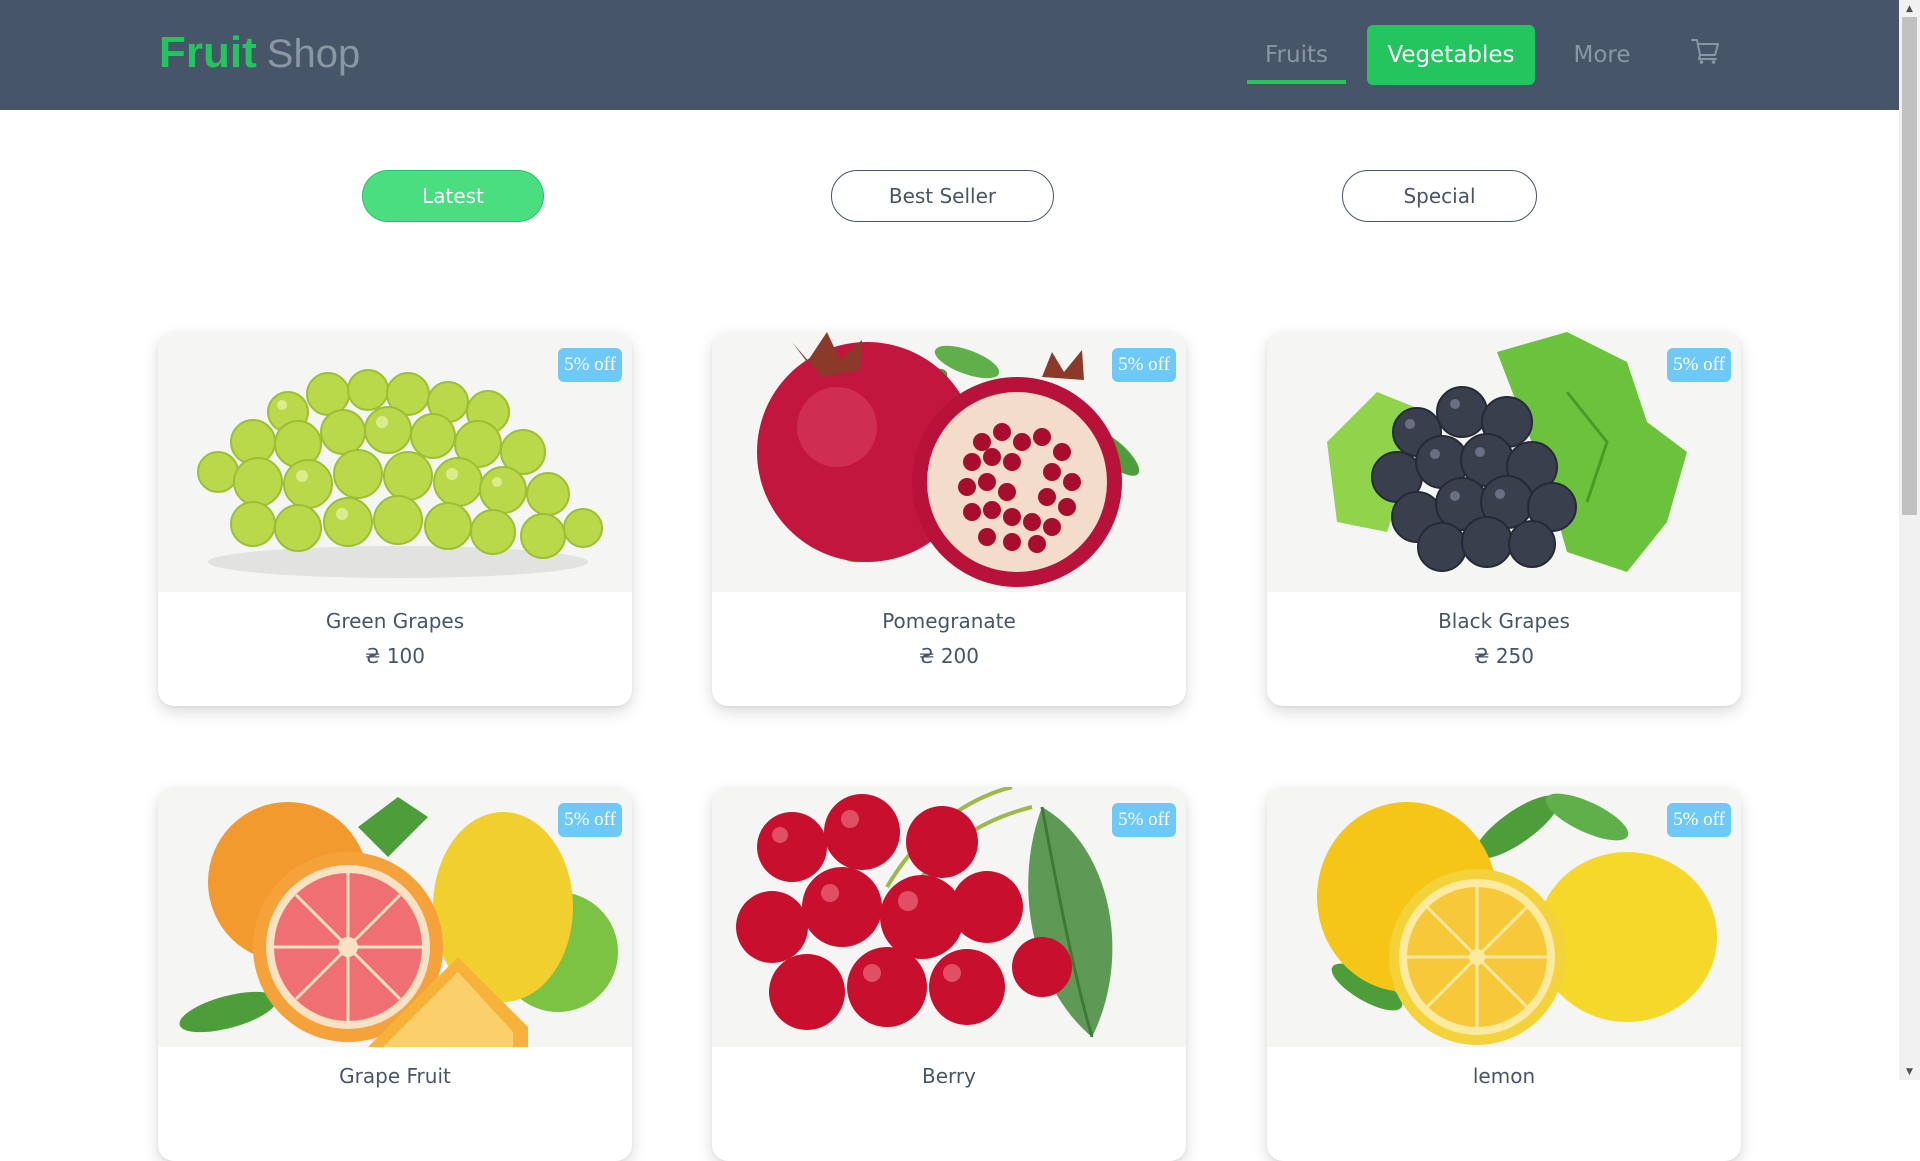 The image size is (1920, 1161). Describe the element at coordinates (1705, 51) in the screenshot. I see `cart-icon` at that location.